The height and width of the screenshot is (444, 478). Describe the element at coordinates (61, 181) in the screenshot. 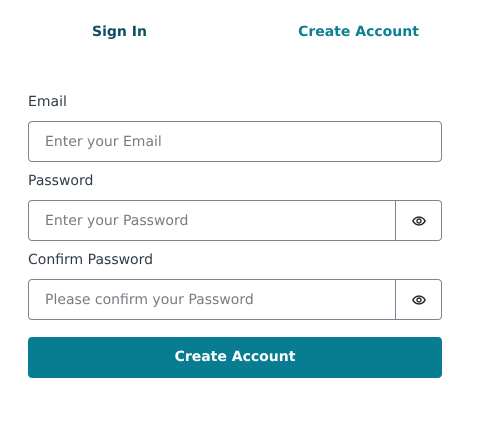

I see `field-label: Password` at that location.